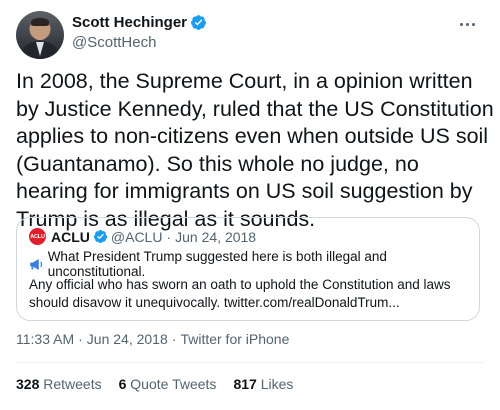  Describe the element at coordinates (36, 264) in the screenshot. I see `megaphone-icon` at that location.